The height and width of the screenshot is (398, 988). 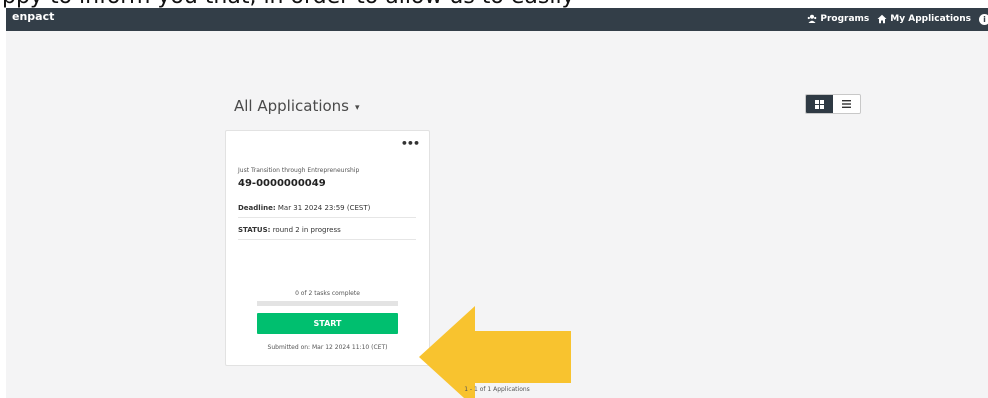 I want to click on home-icon, so click(x=882, y=19).